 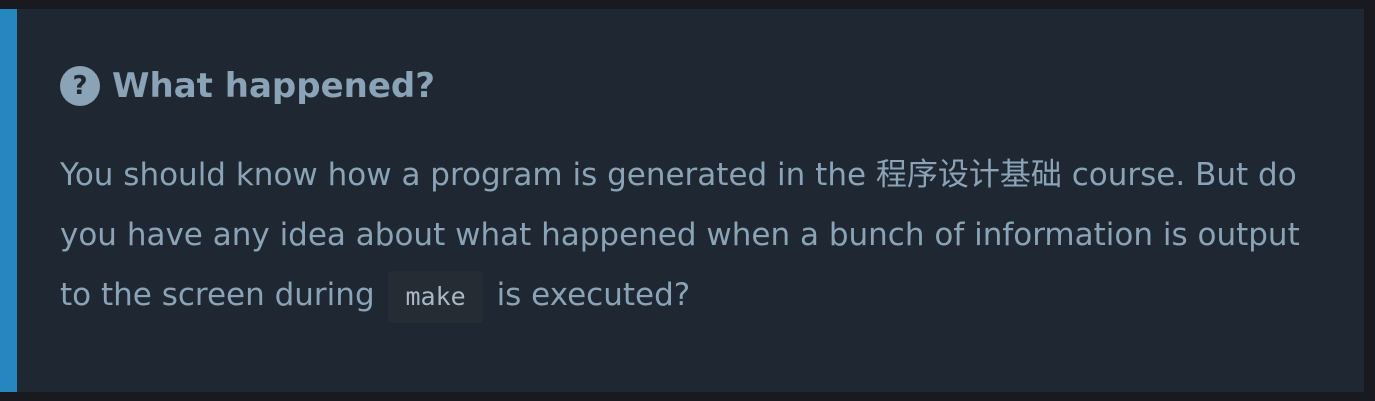 What do you see at coordinates (593, 295) in the screenshot?
I see `body-text-part-2: is executed?` at bounding box center [593, 295].